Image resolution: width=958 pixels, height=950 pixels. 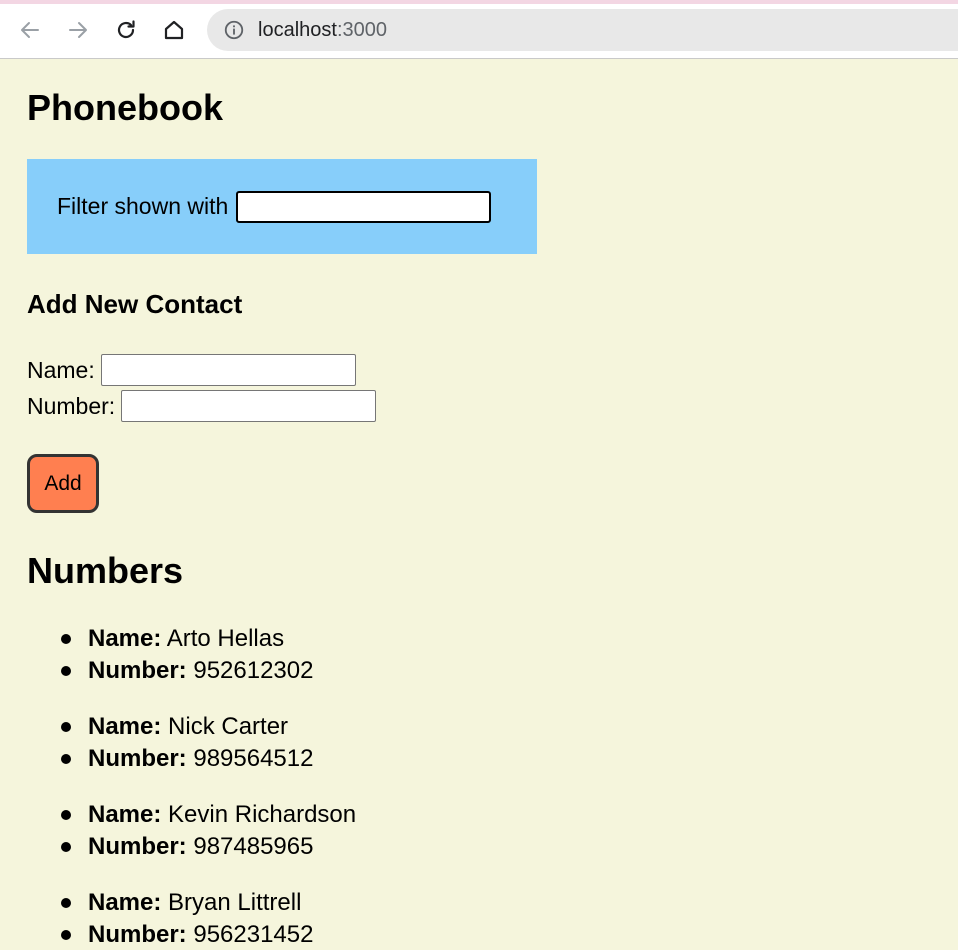 I want to click on numbers-title: Numbers, so click(x=105, y=570).